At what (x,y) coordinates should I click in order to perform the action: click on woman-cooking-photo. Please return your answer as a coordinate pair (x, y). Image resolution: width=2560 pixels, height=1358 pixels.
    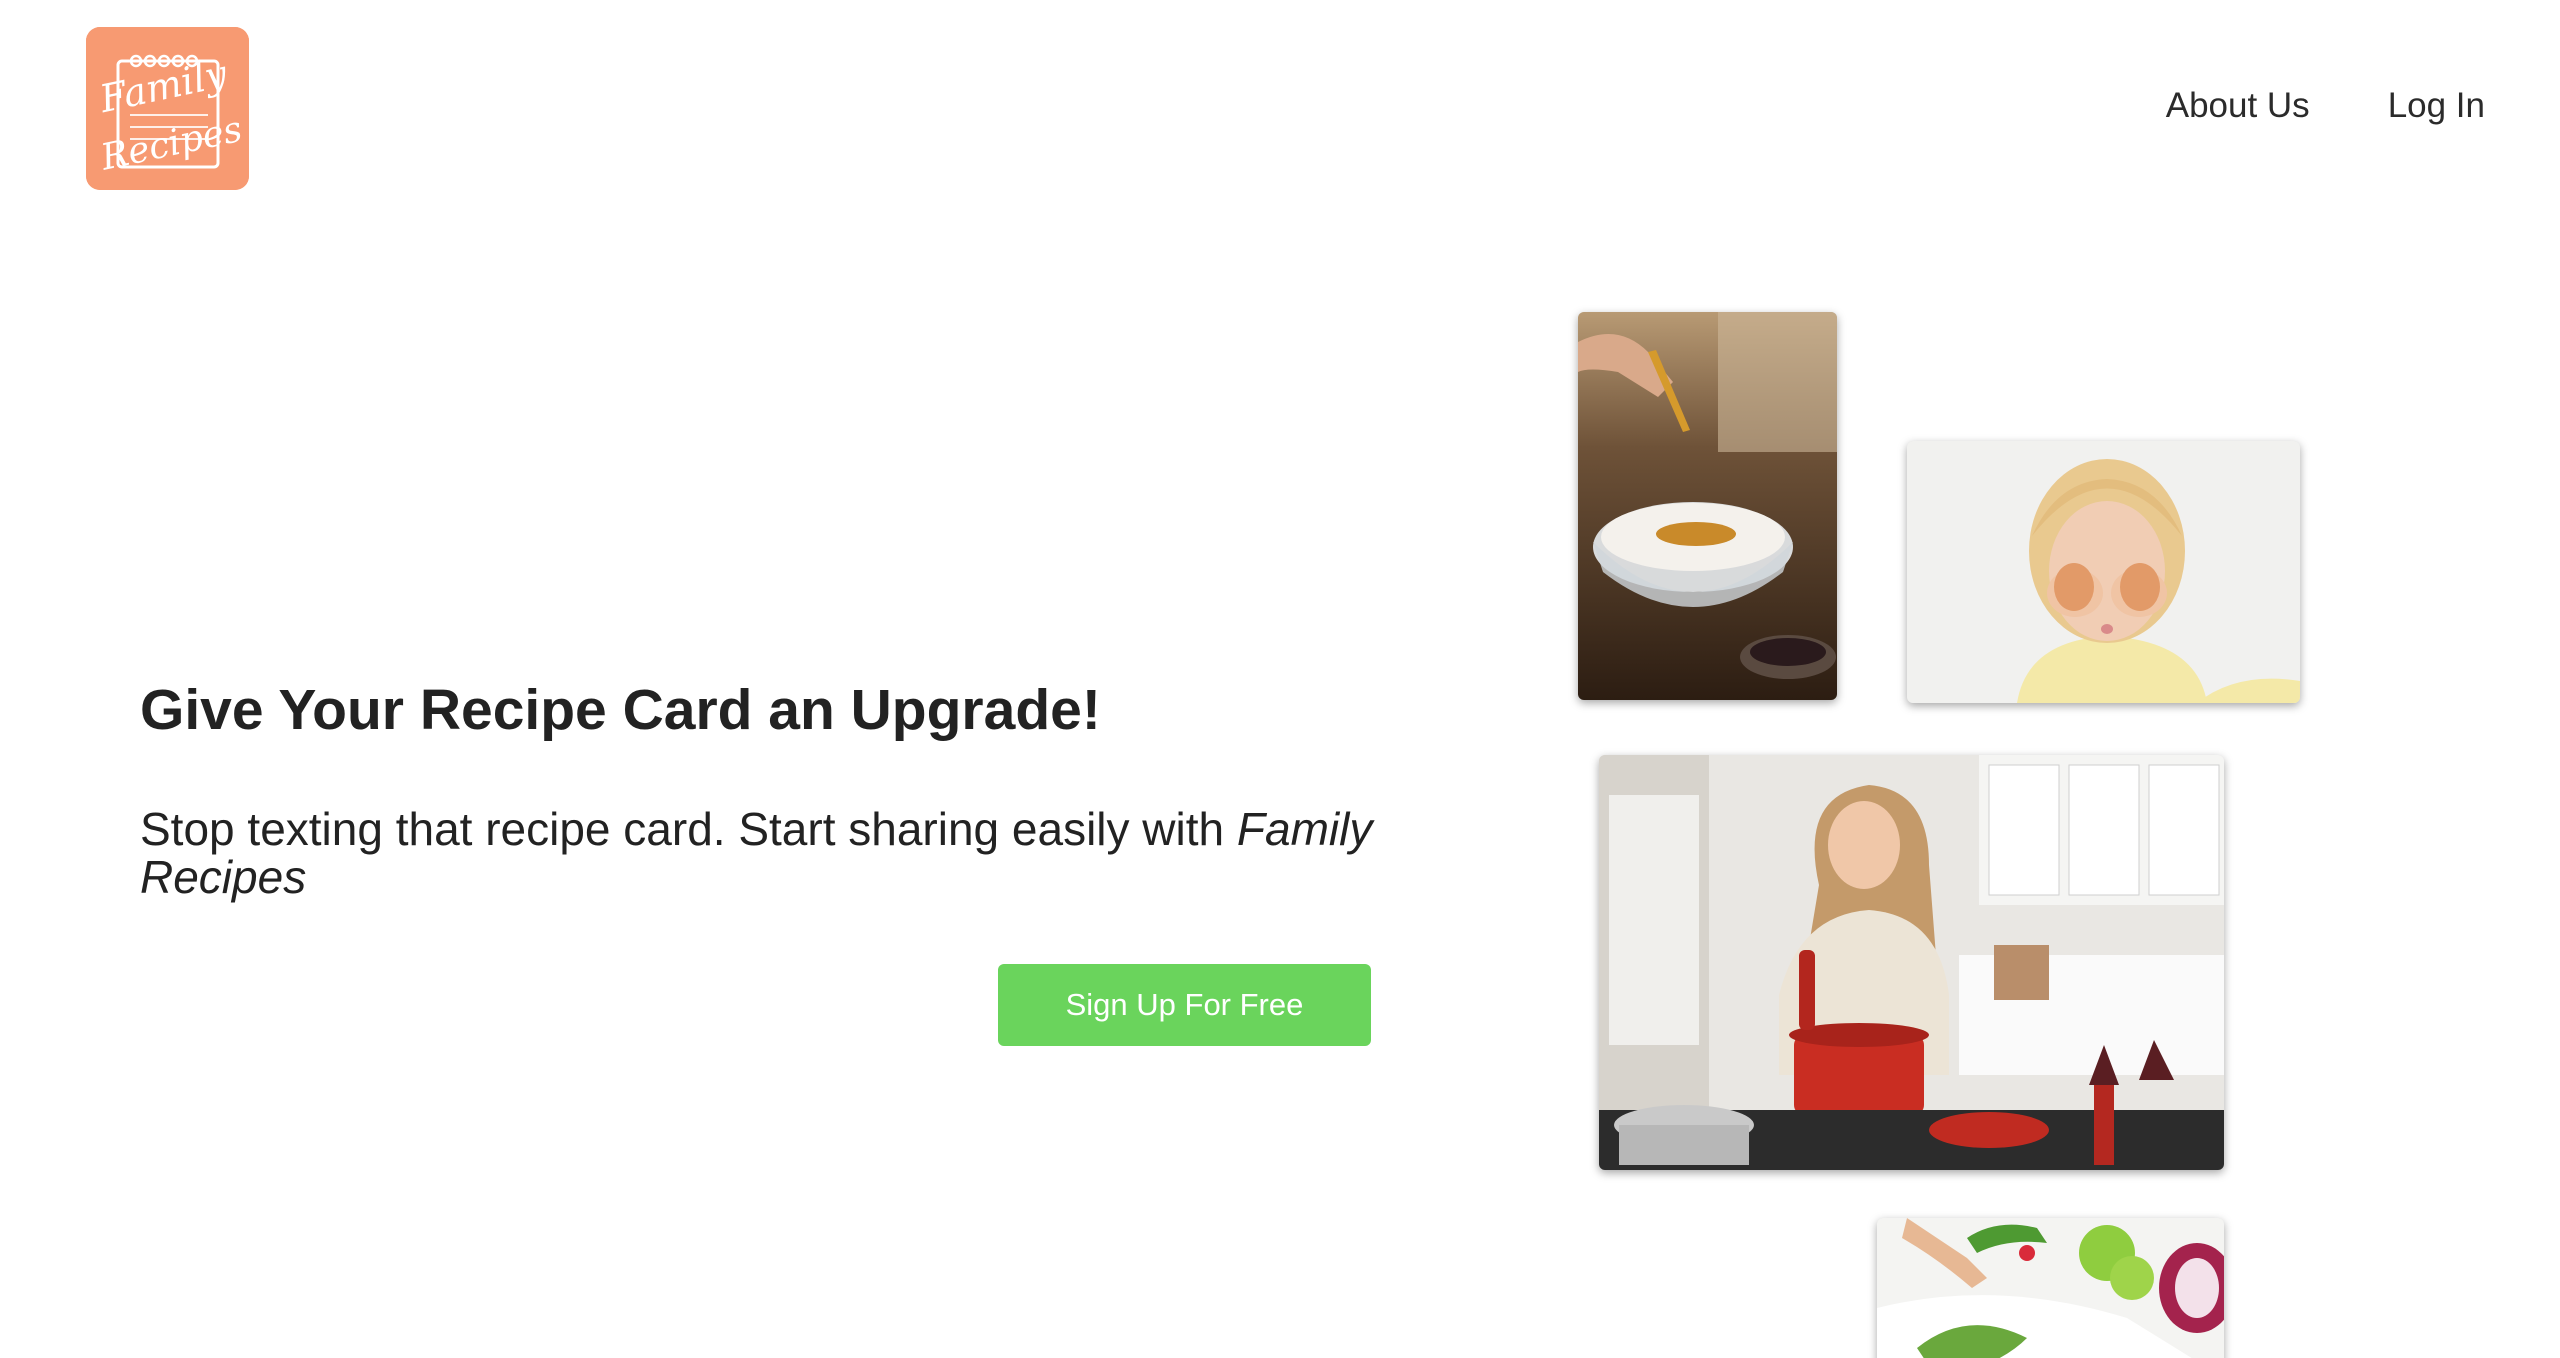
    Looking at the image, I should click on (1911, 962).